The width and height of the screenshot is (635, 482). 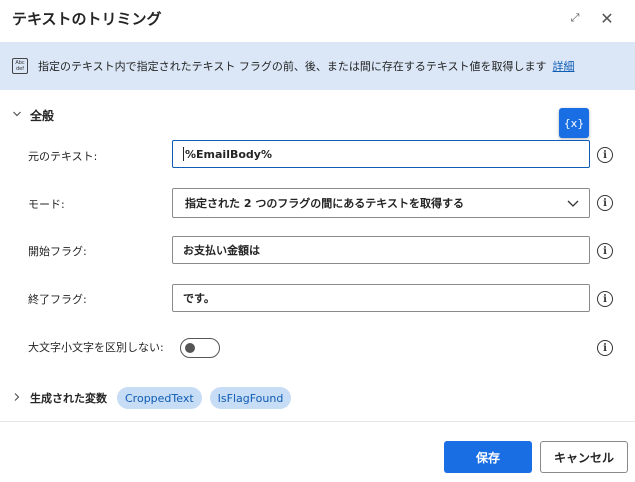 What do you see at coordinates (42, 116) in the screenshot?
I see `general-section-label: 全般` at bounding box center [42, 116].